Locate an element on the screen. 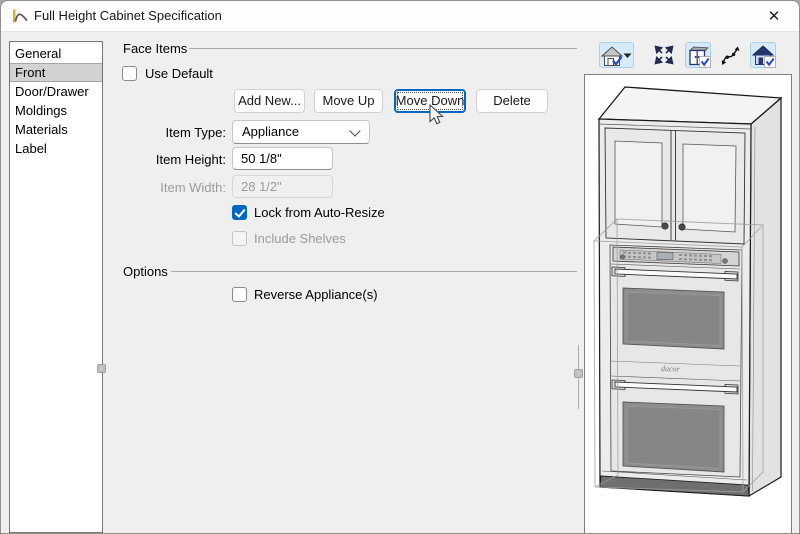 This screenshot has width=800, height=534. delete-button: Delete is located at coordinates (512, 101).